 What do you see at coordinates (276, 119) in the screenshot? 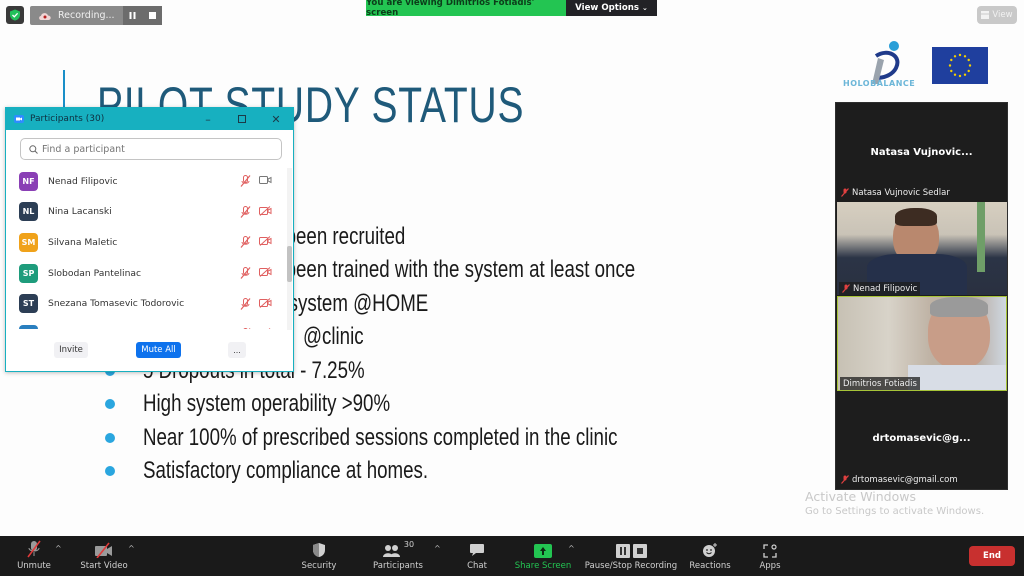
I see `close-button: ✕` at bounding box center [276, 119].